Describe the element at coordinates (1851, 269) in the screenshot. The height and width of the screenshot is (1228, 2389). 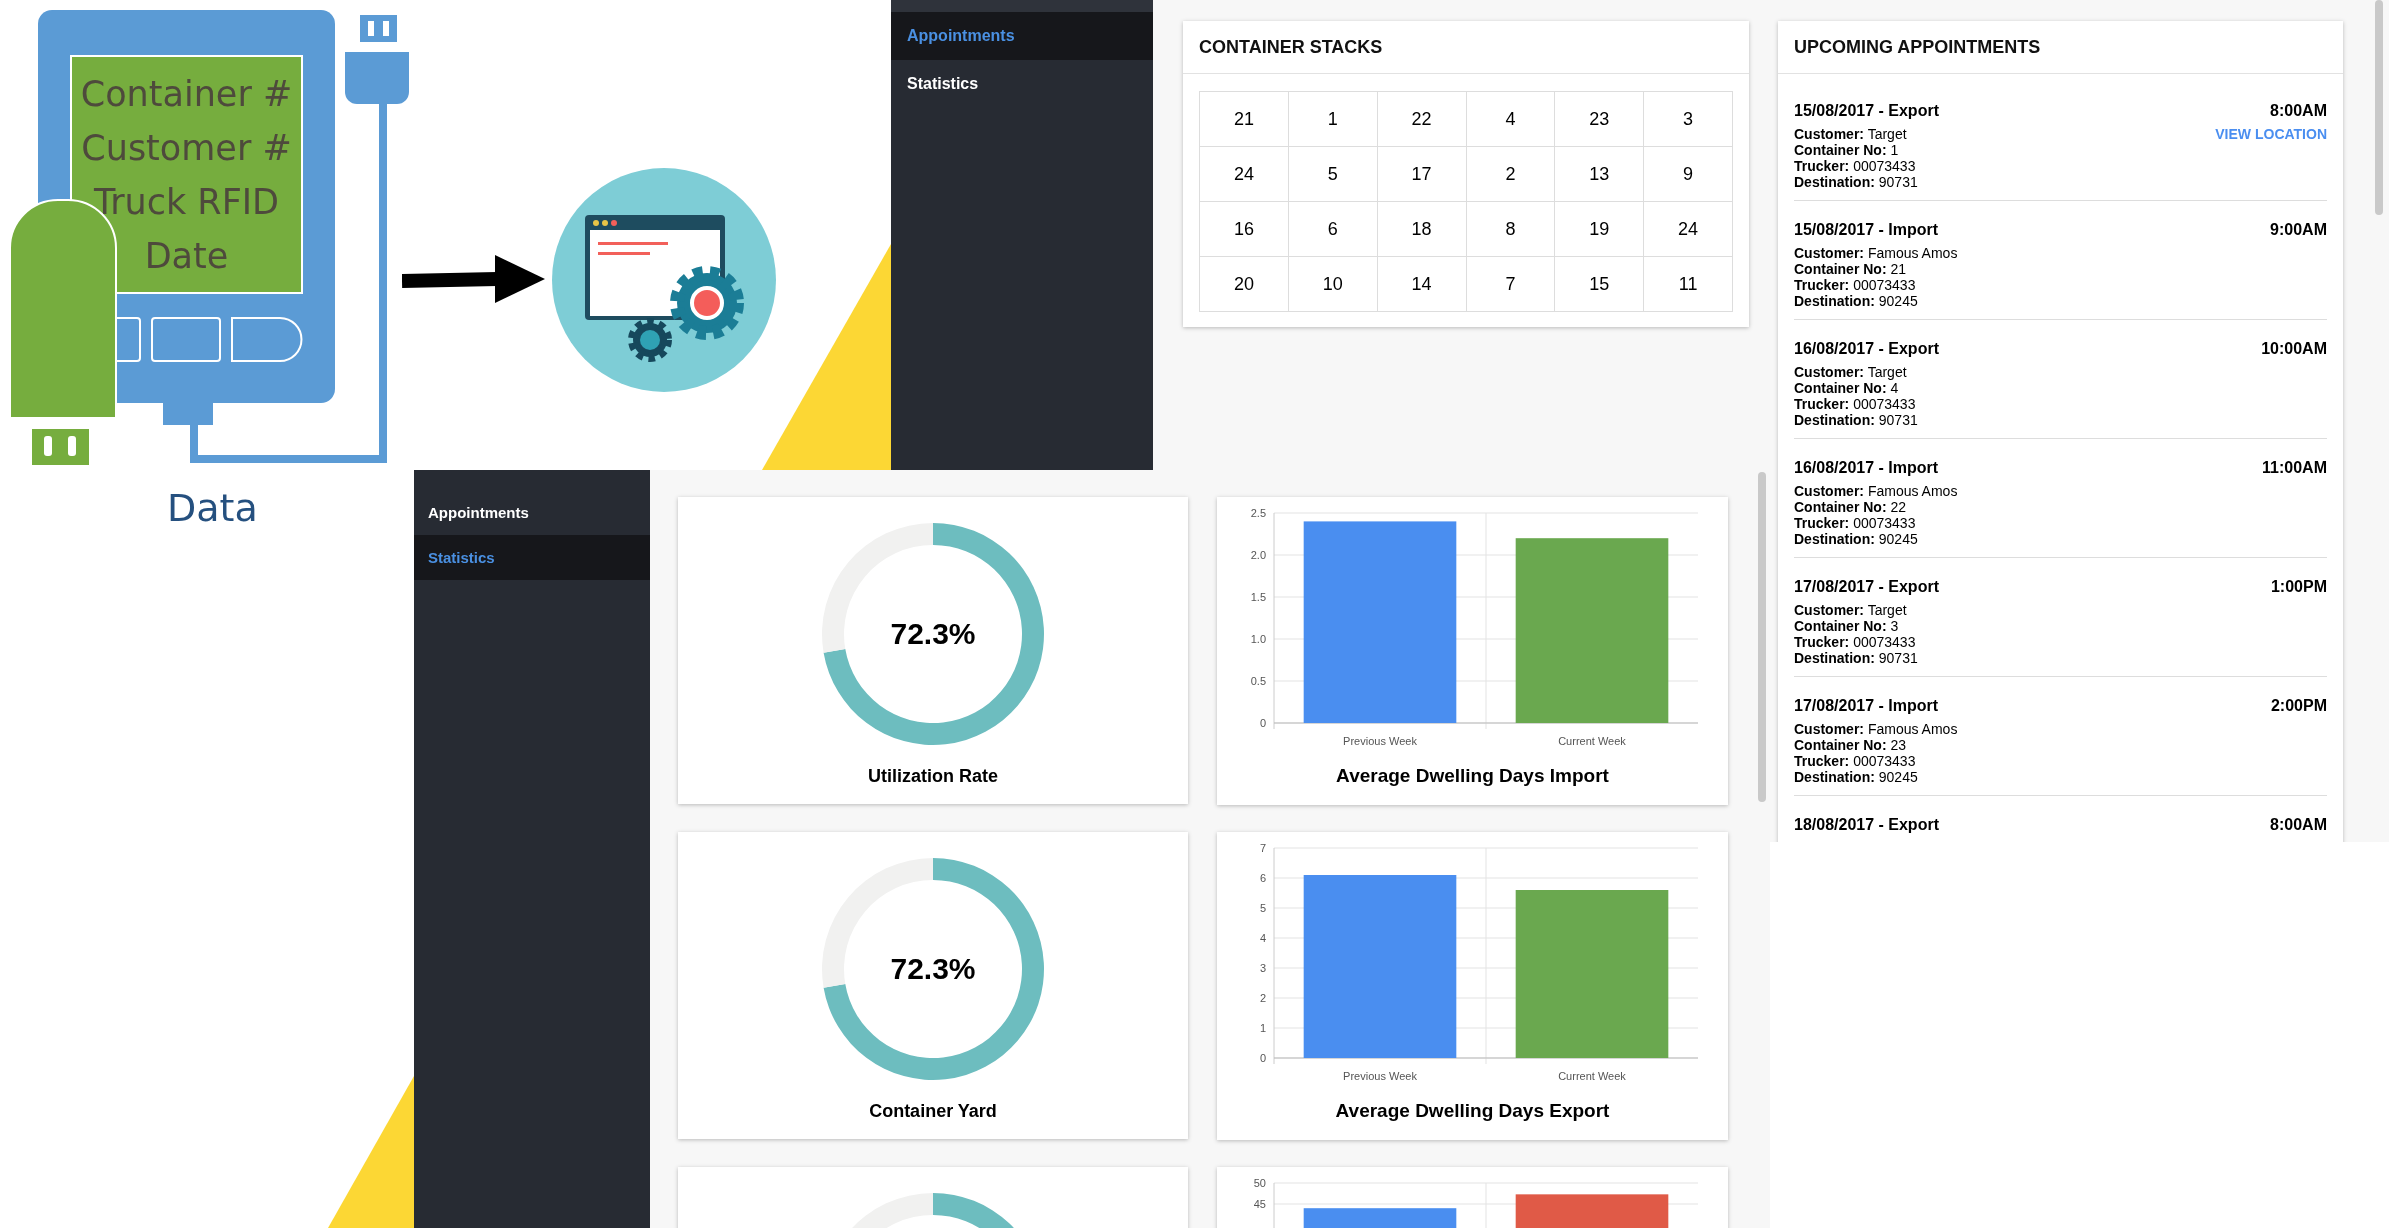
I see `appointment-detail: Container No: 21` at that location.